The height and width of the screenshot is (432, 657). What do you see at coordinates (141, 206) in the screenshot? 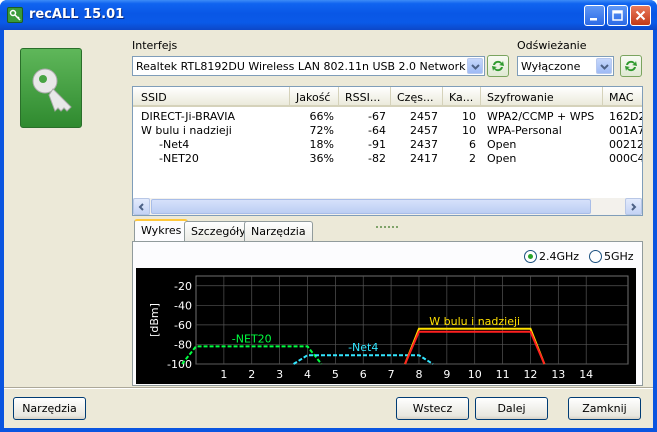
I see `scroll-left-button` at bounding box center [141, 206].